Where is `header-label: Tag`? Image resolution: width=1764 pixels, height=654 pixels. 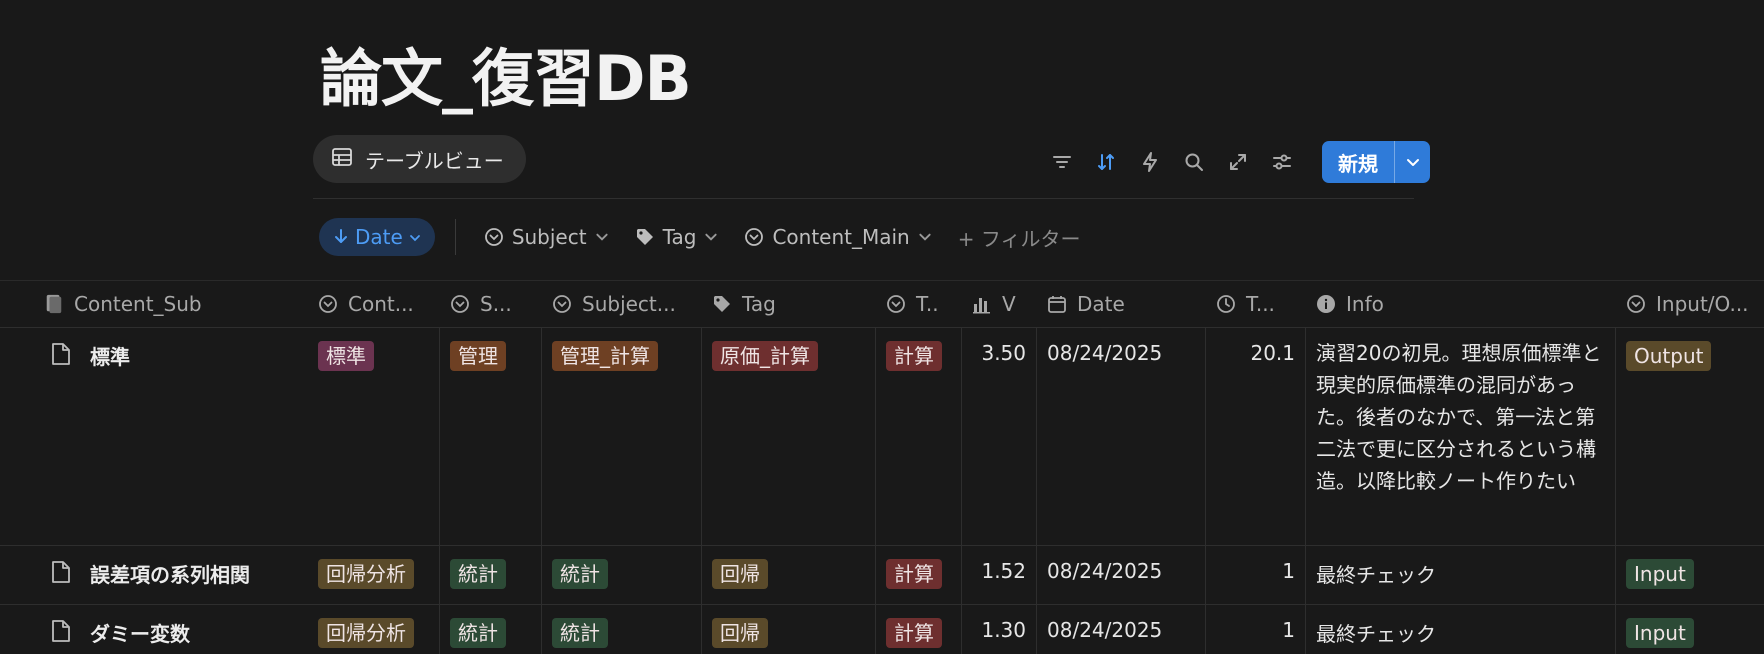
header-label: Tag is located at coordinates (759, 304).